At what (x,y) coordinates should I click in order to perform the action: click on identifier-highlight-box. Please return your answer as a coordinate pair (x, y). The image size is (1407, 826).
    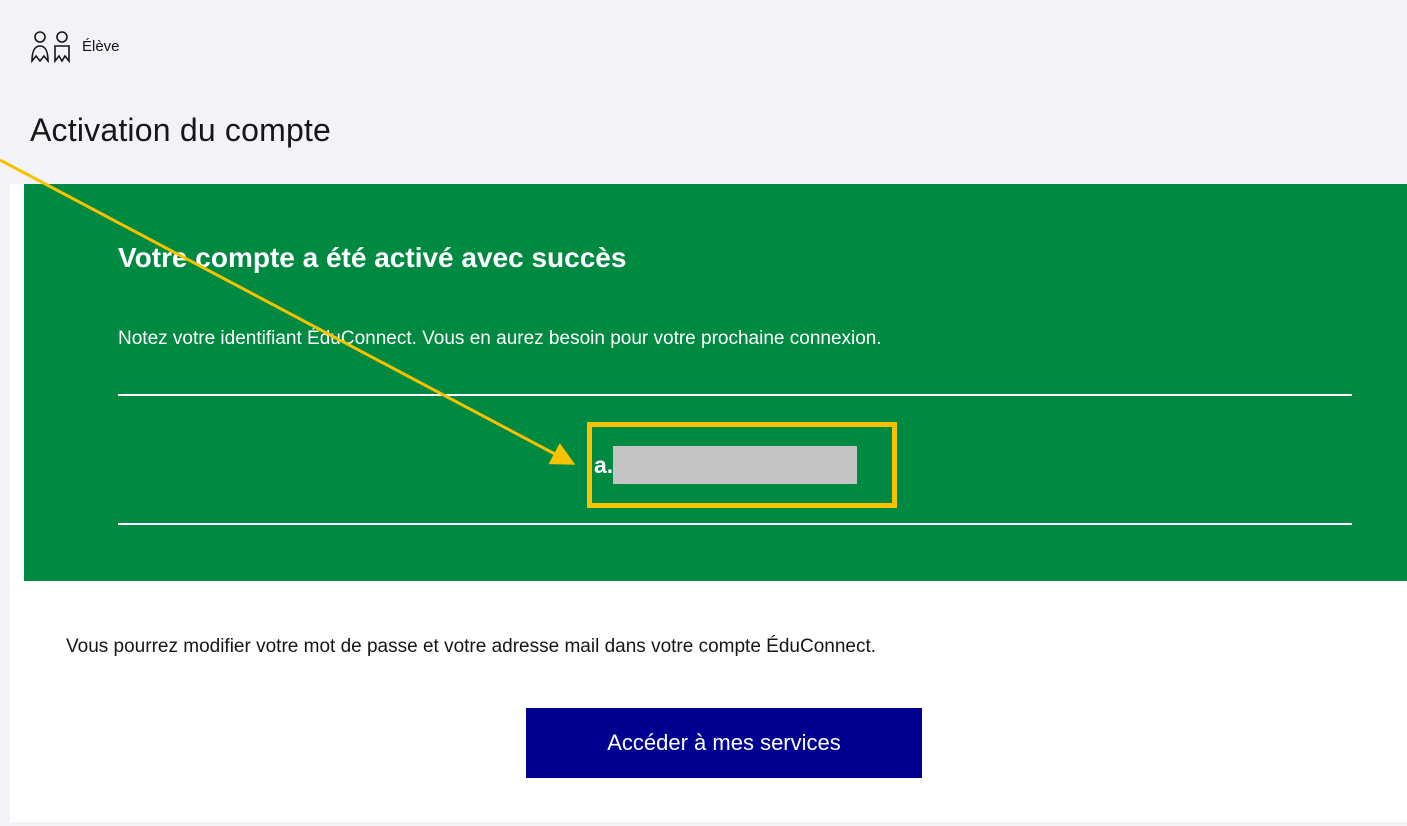
    Looking at the image, I should click on (742, 465).